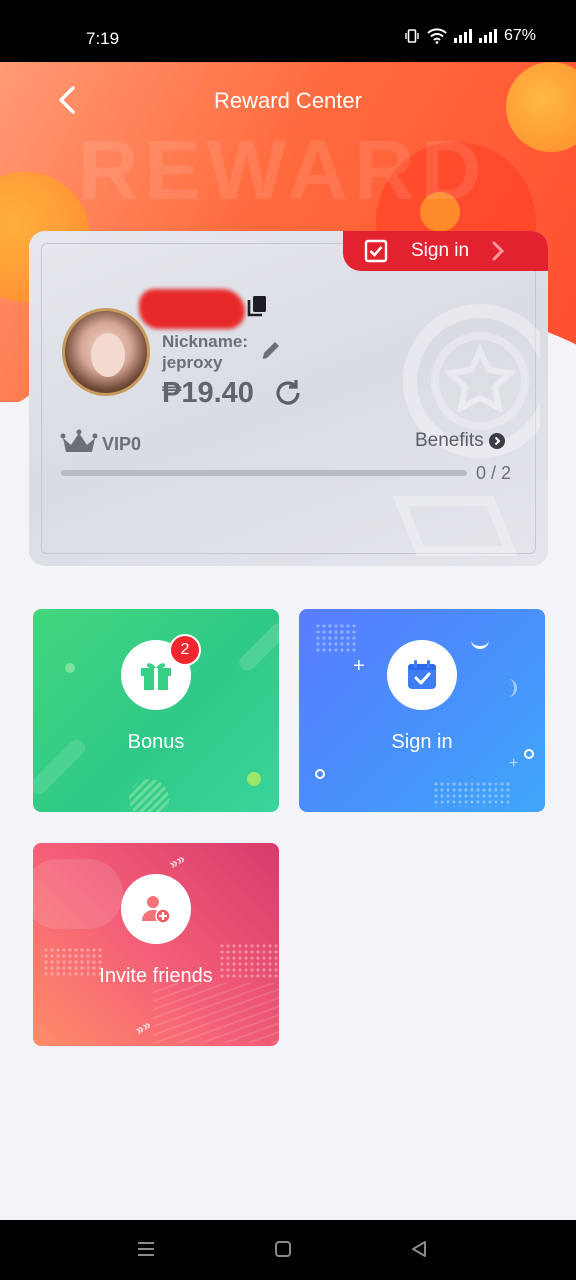 The image size is (576, 1280). Describe the element at coordinates (440, 250) in the screenshot. I see `sign-in-tab-label: Sign in` at that location.